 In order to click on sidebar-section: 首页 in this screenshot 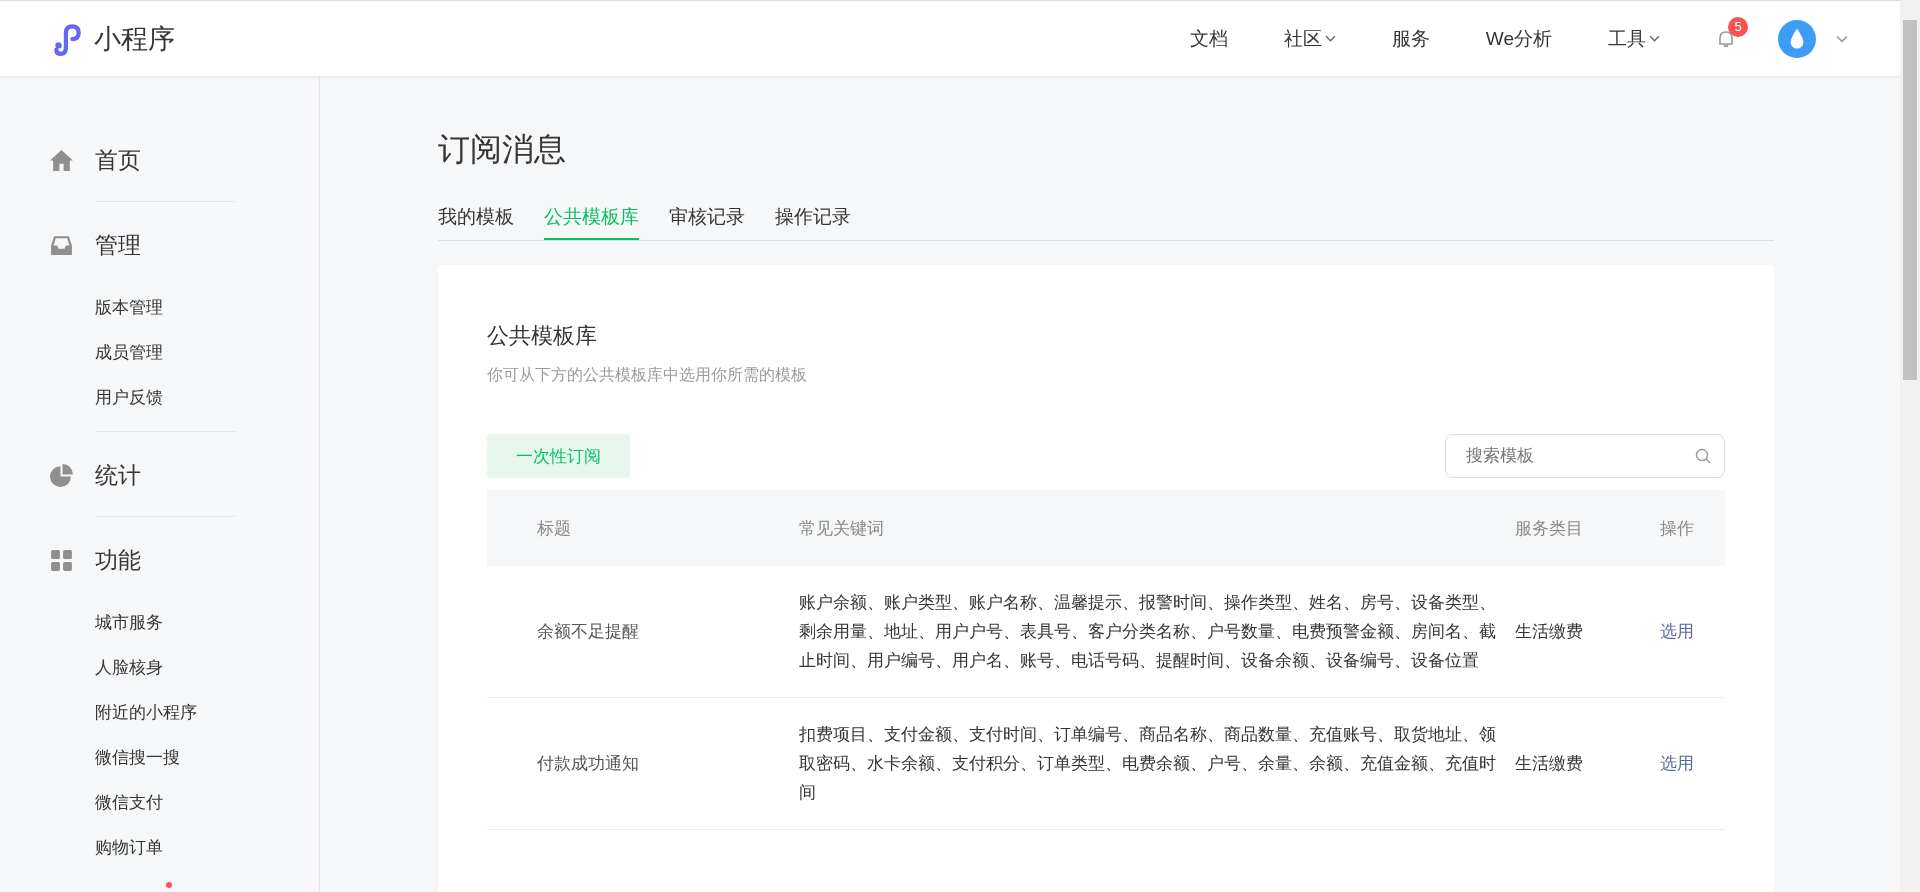, I will do `click(118, 160)`.